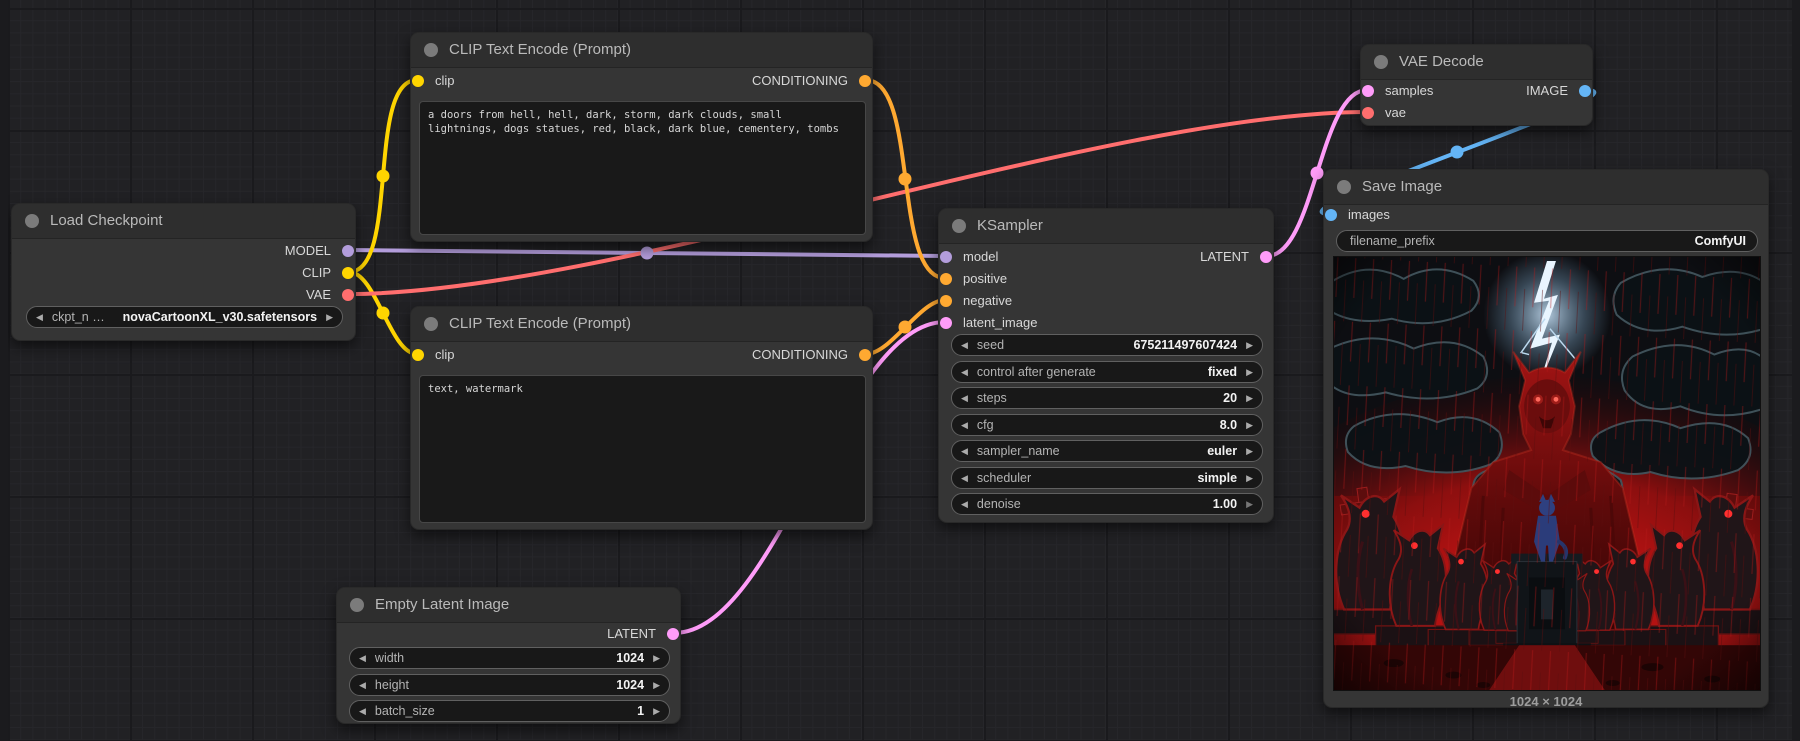  What do you see at coordinates (1476, 91) in the screenshot?
I see `output-port-image: IMAGE` at bounding box center [1476, 91].